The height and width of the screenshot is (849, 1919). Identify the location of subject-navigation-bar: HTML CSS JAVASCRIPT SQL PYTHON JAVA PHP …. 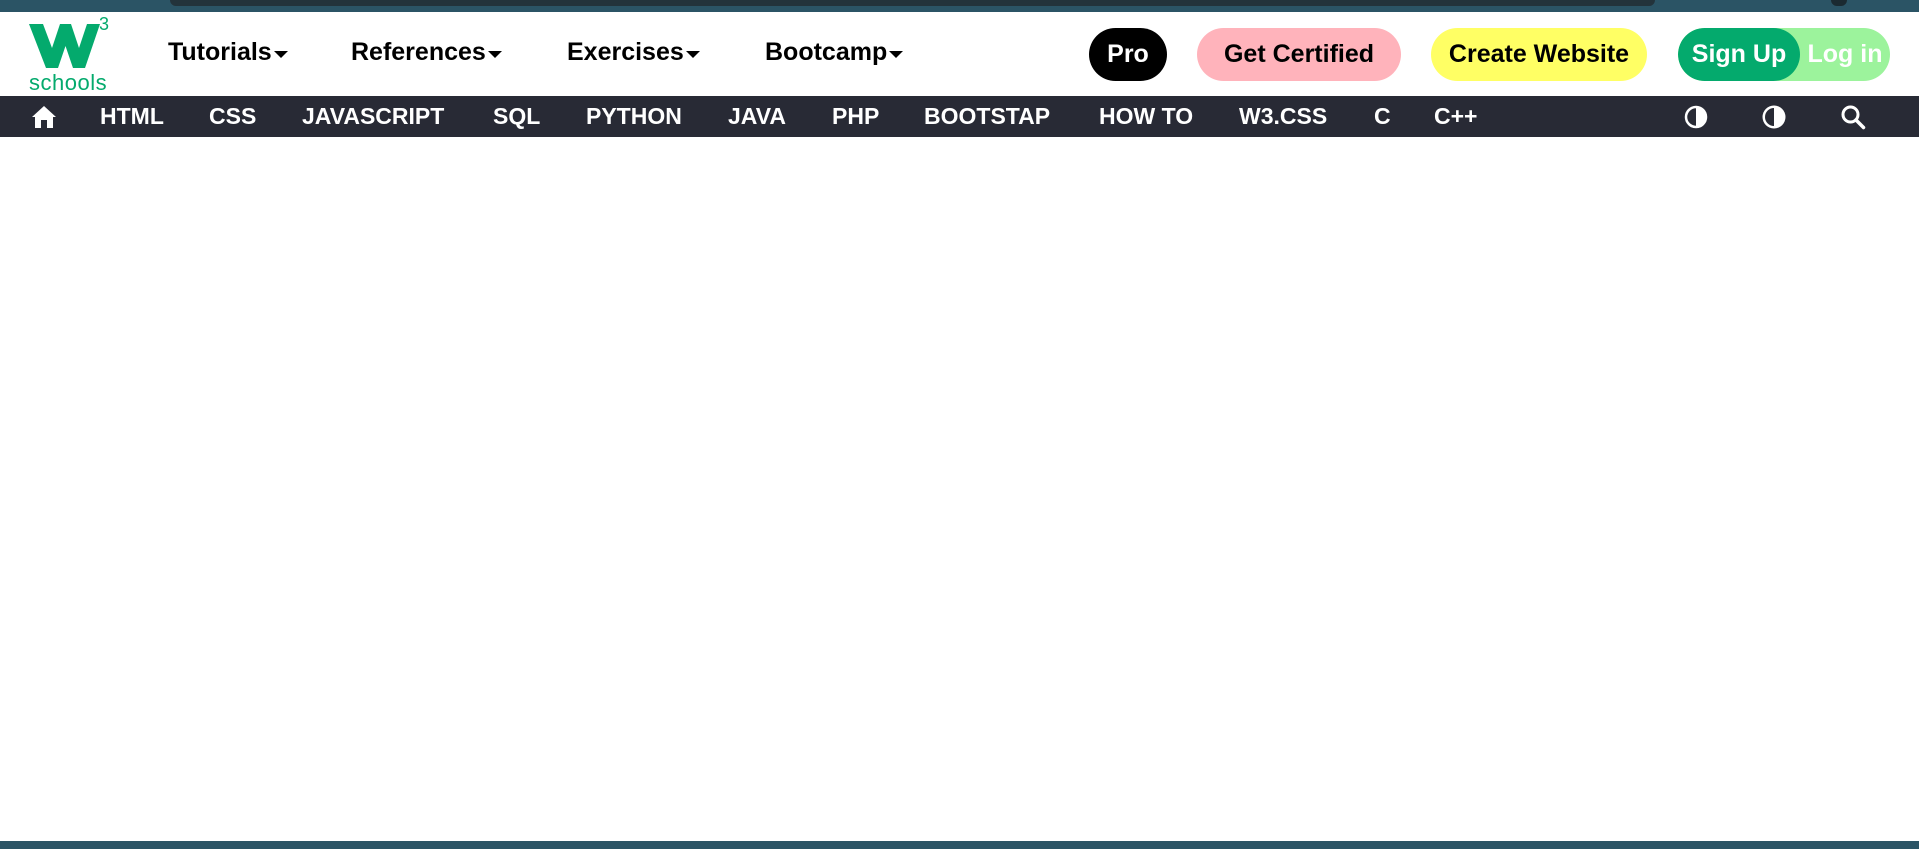
(959, 116).